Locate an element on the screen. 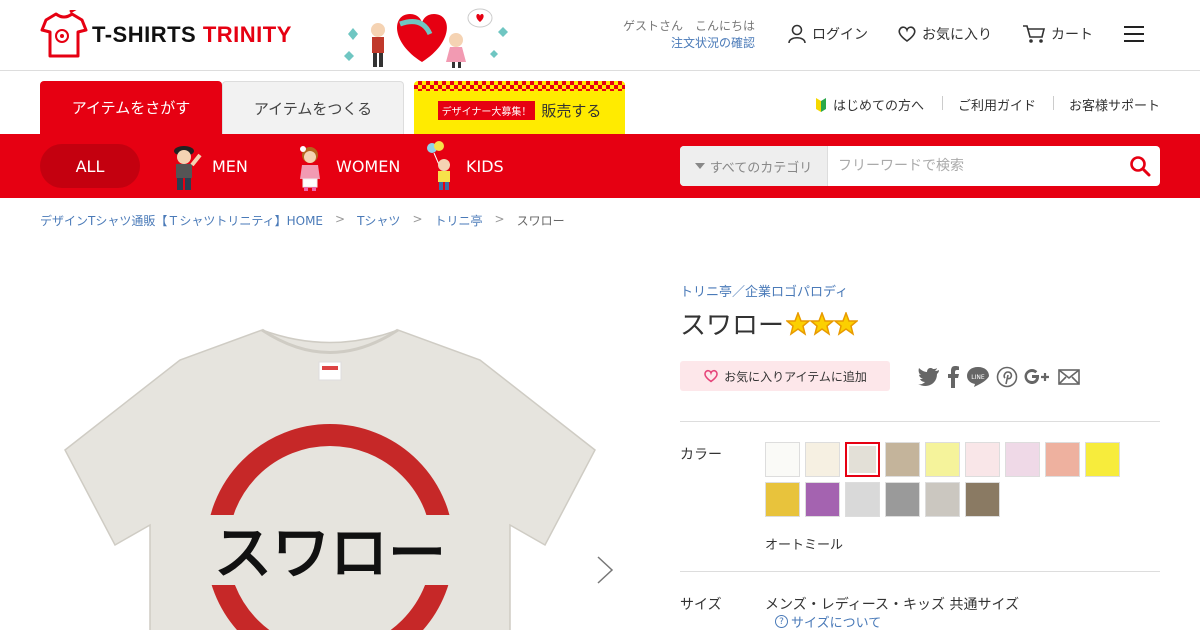 The width and height of the screenshot is (1200, 630). search-category-select: すべてのカテゴリ is located at coordinates (754, 166).